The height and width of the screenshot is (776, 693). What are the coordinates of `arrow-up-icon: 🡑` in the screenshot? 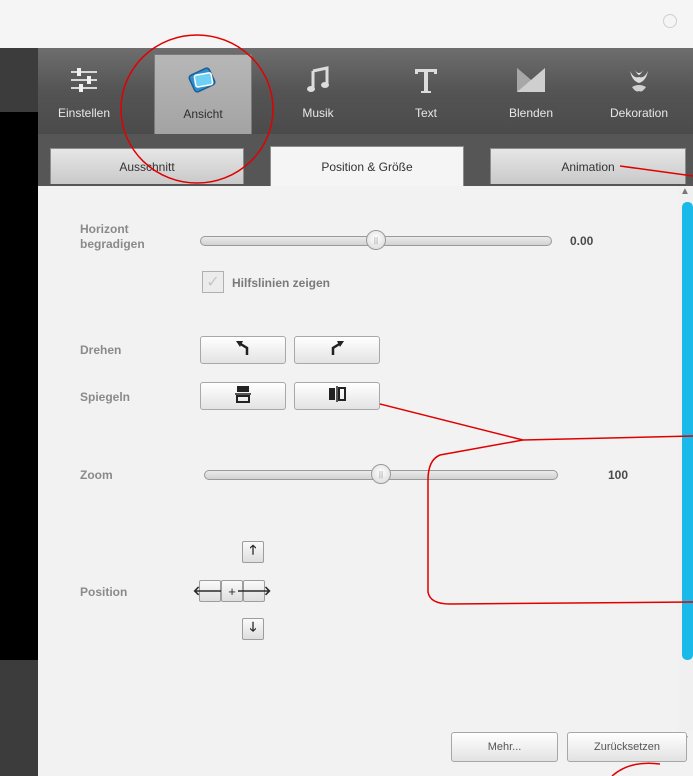 It's located at (253, 549).